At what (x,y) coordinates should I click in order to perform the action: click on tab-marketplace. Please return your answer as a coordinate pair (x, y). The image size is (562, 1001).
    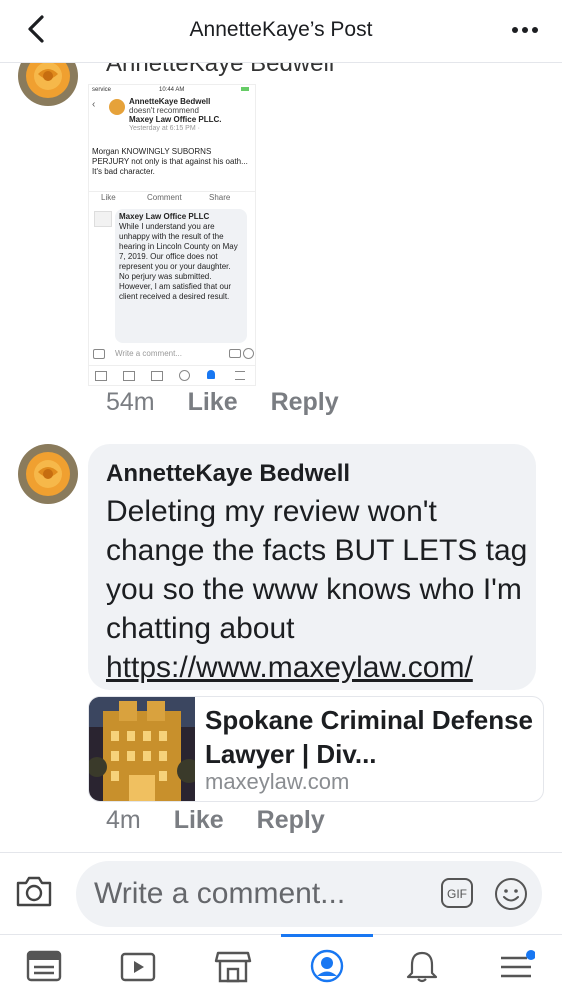
    Looking at the image, I should click on (233, 968).